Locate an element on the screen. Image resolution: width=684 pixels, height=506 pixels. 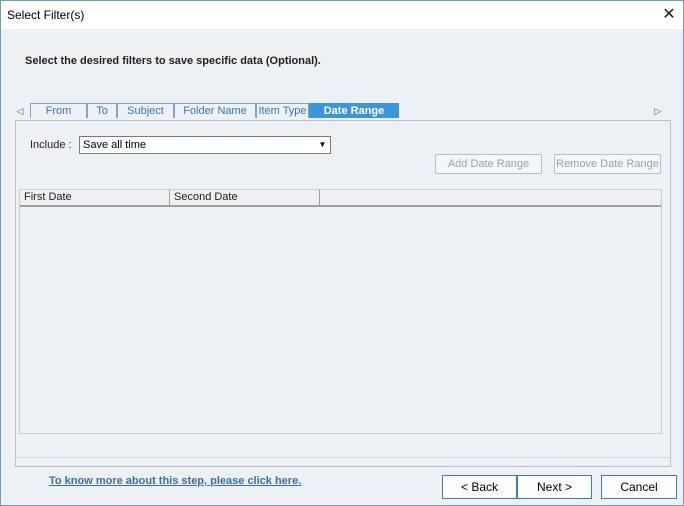
grid-header: First Date Second Date is located at coordinates (340, 198).